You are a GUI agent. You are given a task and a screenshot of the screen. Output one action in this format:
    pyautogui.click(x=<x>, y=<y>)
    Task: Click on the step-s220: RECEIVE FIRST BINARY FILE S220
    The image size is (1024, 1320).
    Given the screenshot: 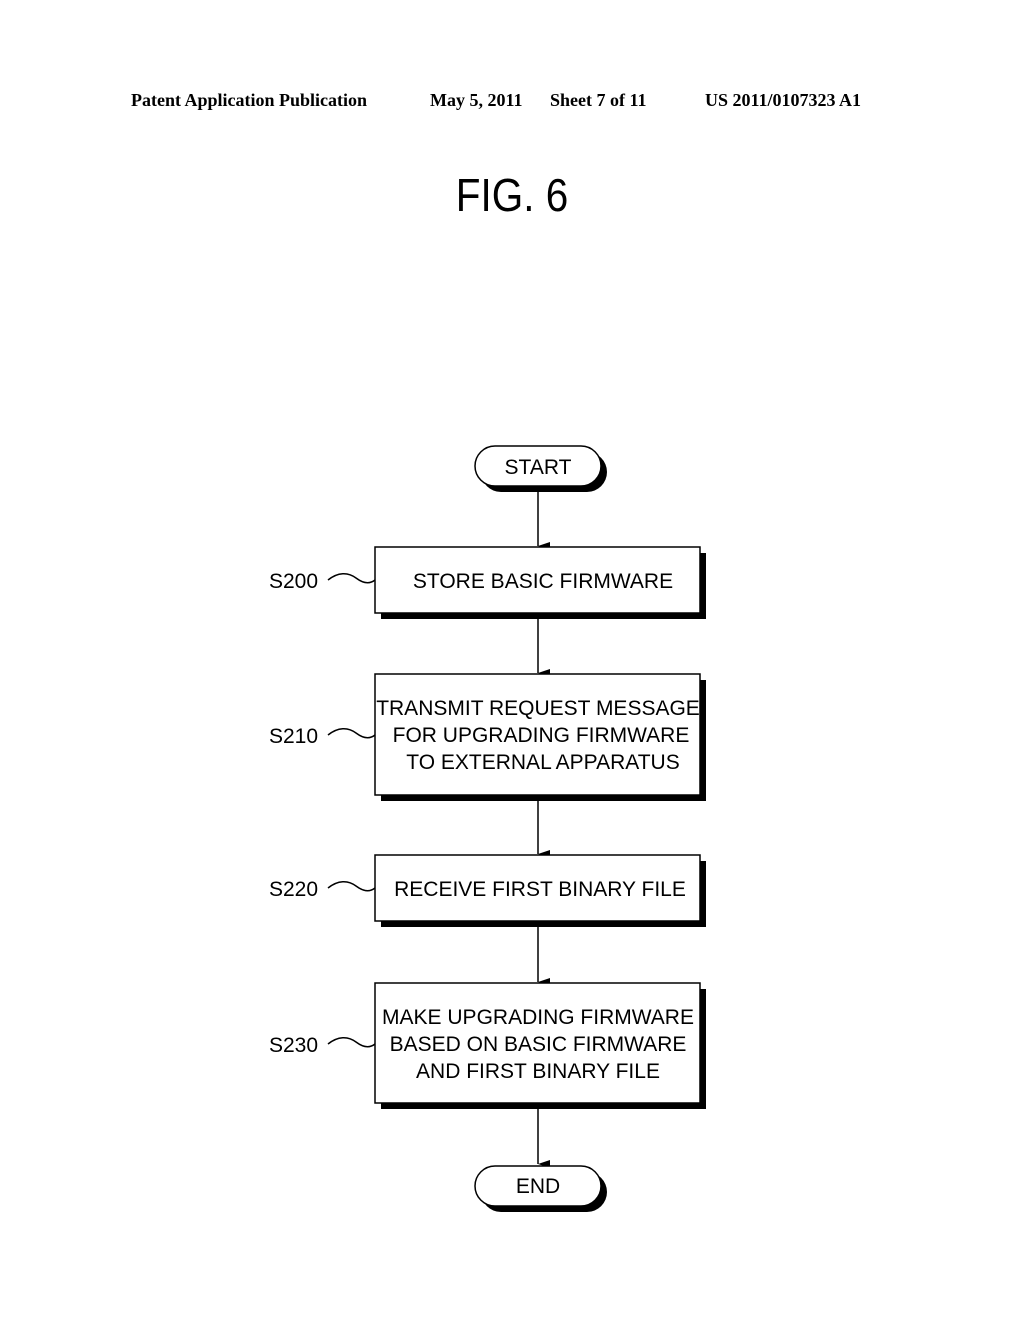 What is the action you would take?
    pyautogui.click(x=487, y=890)
    